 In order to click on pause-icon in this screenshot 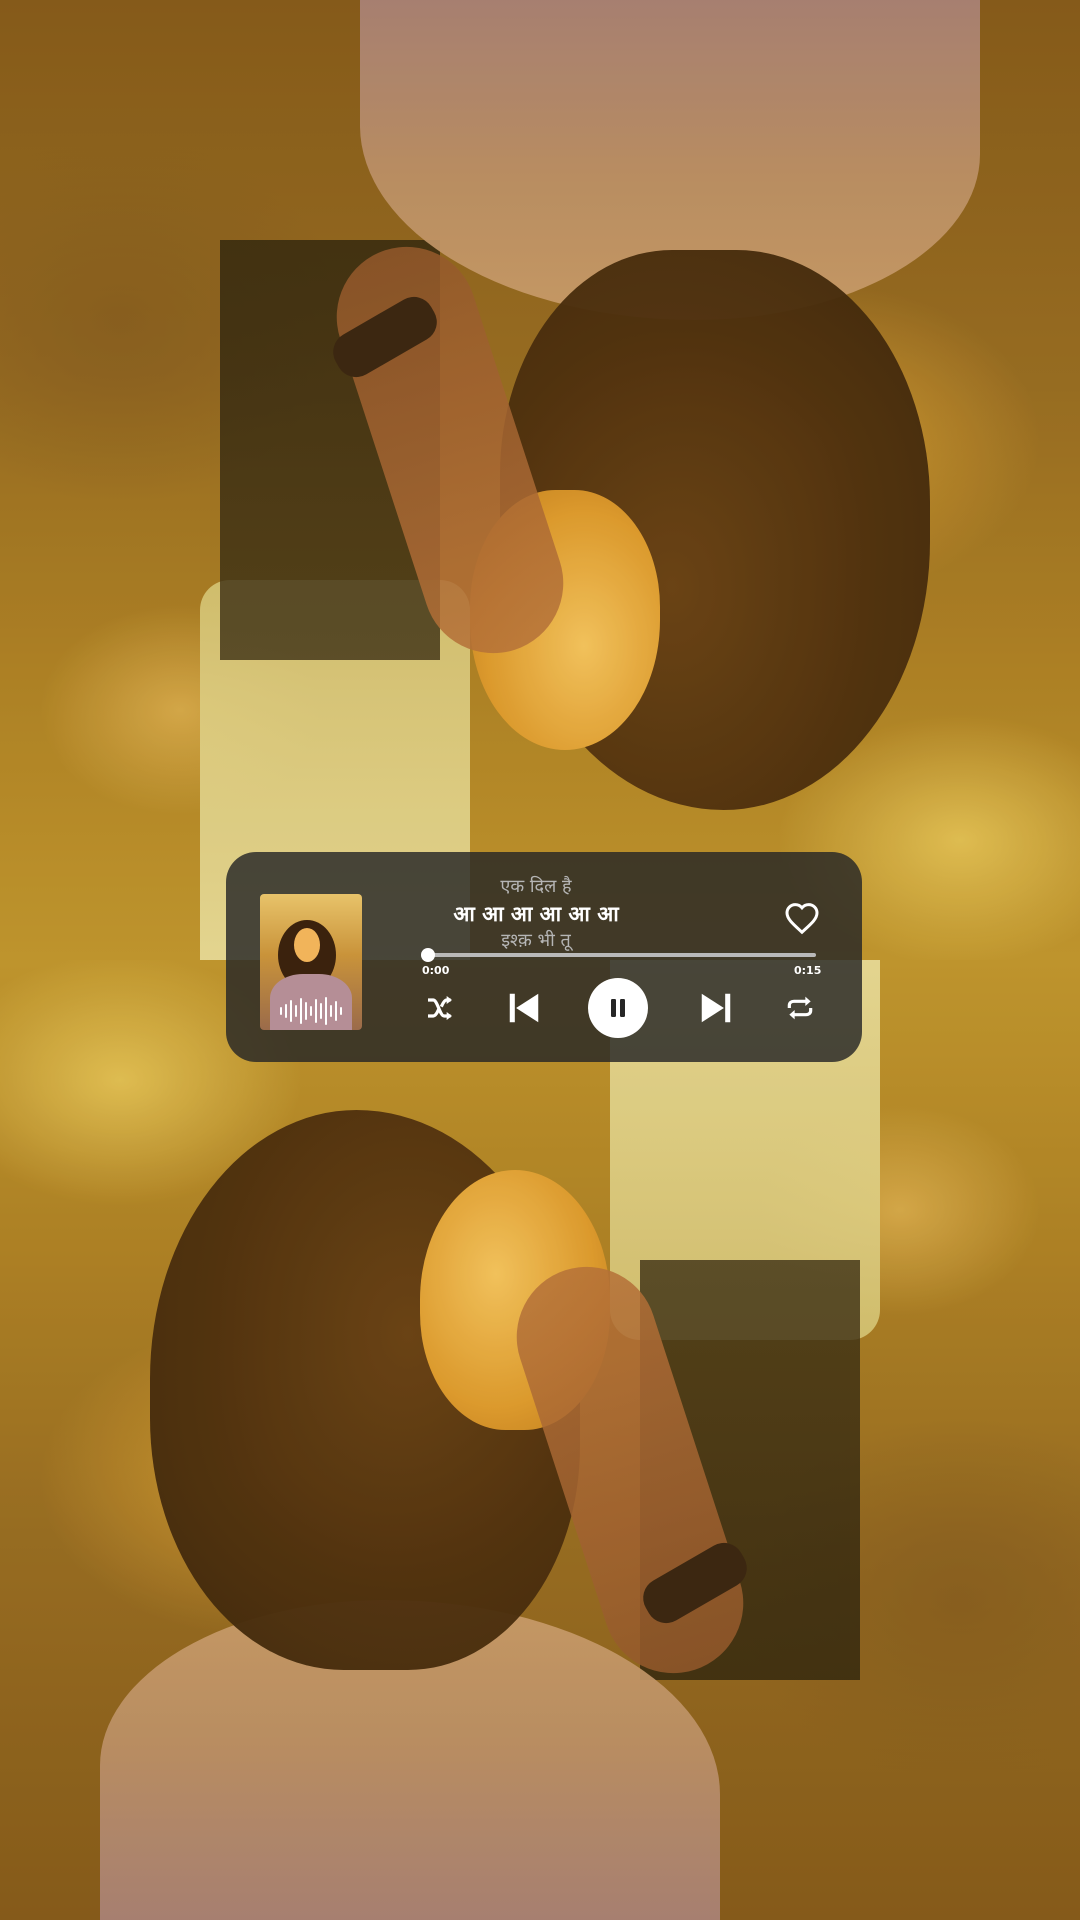, I will do `click(618, 1008)`.